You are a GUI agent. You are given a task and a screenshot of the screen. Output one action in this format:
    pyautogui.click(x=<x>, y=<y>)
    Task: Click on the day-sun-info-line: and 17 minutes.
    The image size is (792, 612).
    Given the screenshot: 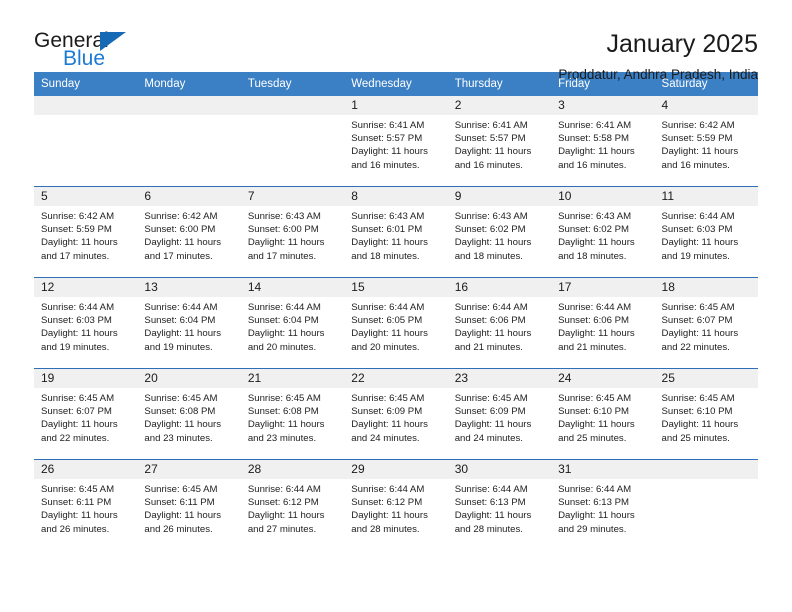 What is the action you would take?
    pyautogui.click(x=75, y=256)
    